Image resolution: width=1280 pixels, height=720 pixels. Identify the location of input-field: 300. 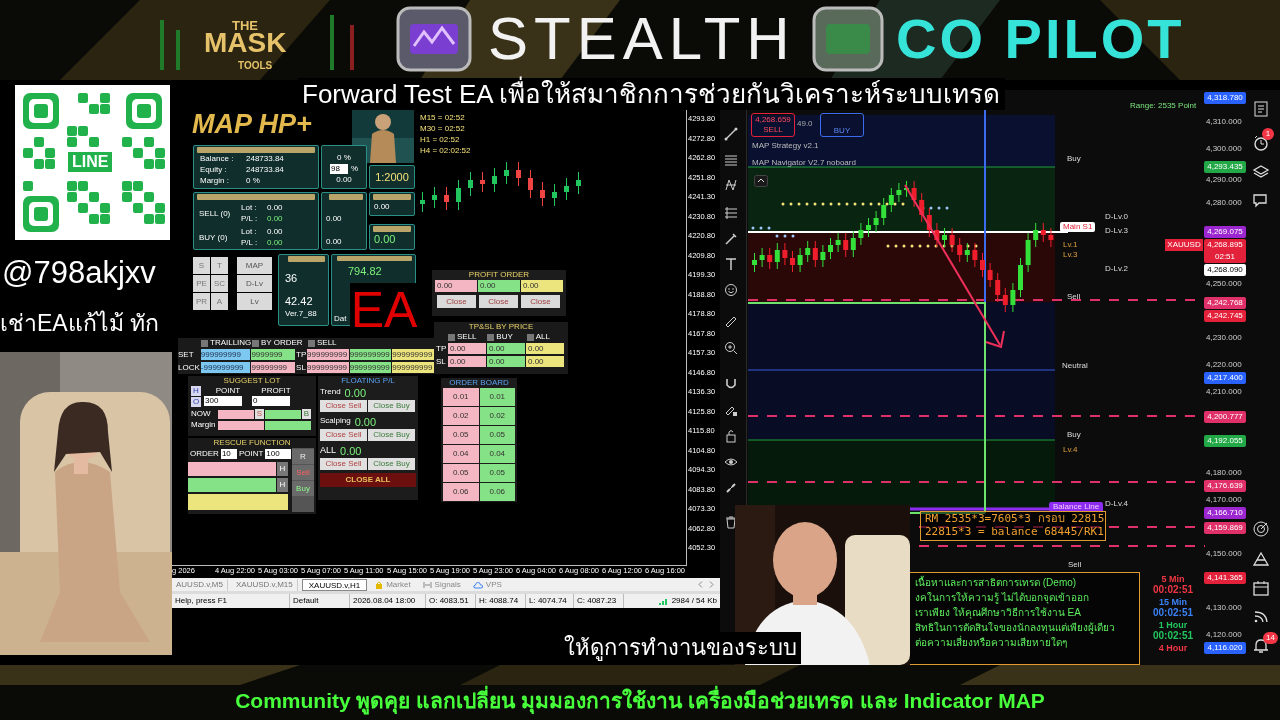
(223, 401).